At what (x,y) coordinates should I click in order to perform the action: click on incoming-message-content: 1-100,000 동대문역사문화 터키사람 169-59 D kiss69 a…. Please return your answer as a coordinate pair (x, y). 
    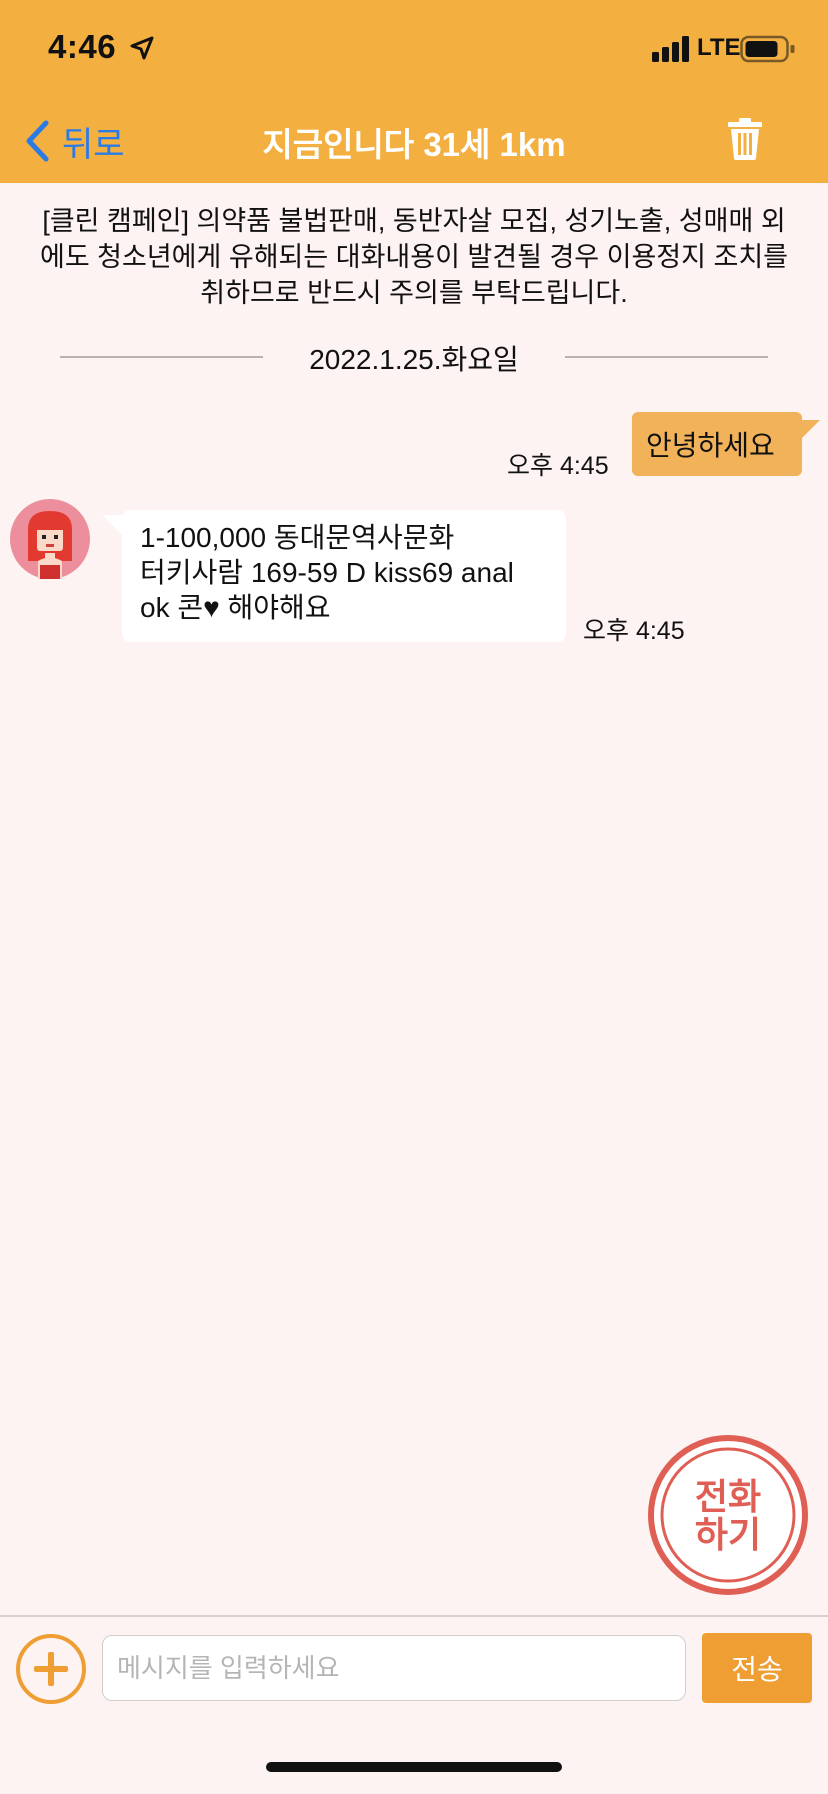
    Looking at the image, I should click on (327, 572).